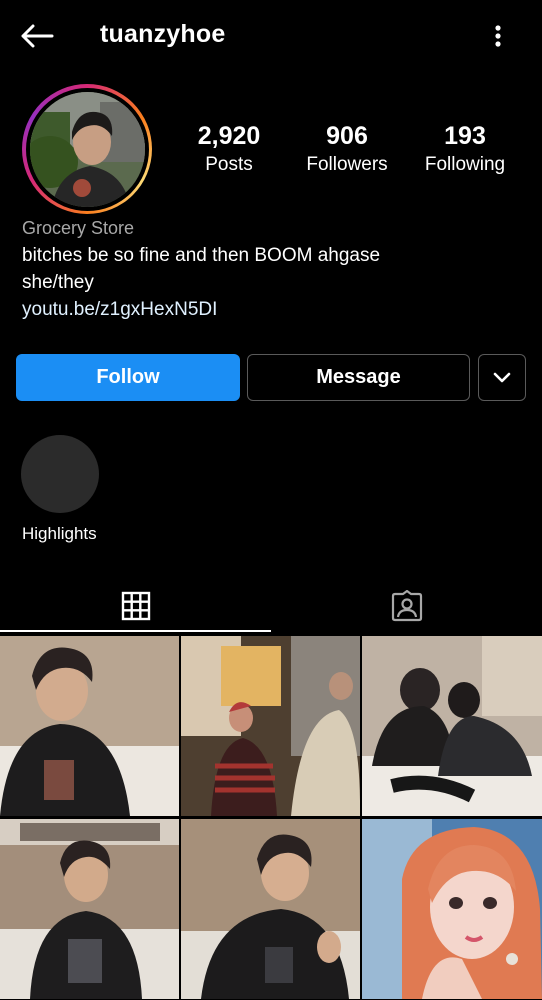  Describe the element at coordinates (135, 631) in the screenshot. I see `active-tab-indicator` at that location.